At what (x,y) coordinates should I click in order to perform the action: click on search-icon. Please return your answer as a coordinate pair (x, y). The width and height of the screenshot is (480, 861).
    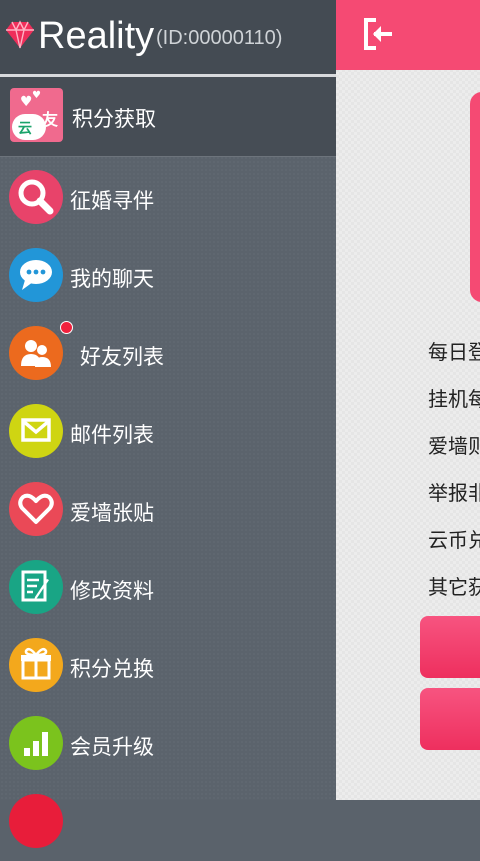
    Looking at the image, I should click on (36, 197).